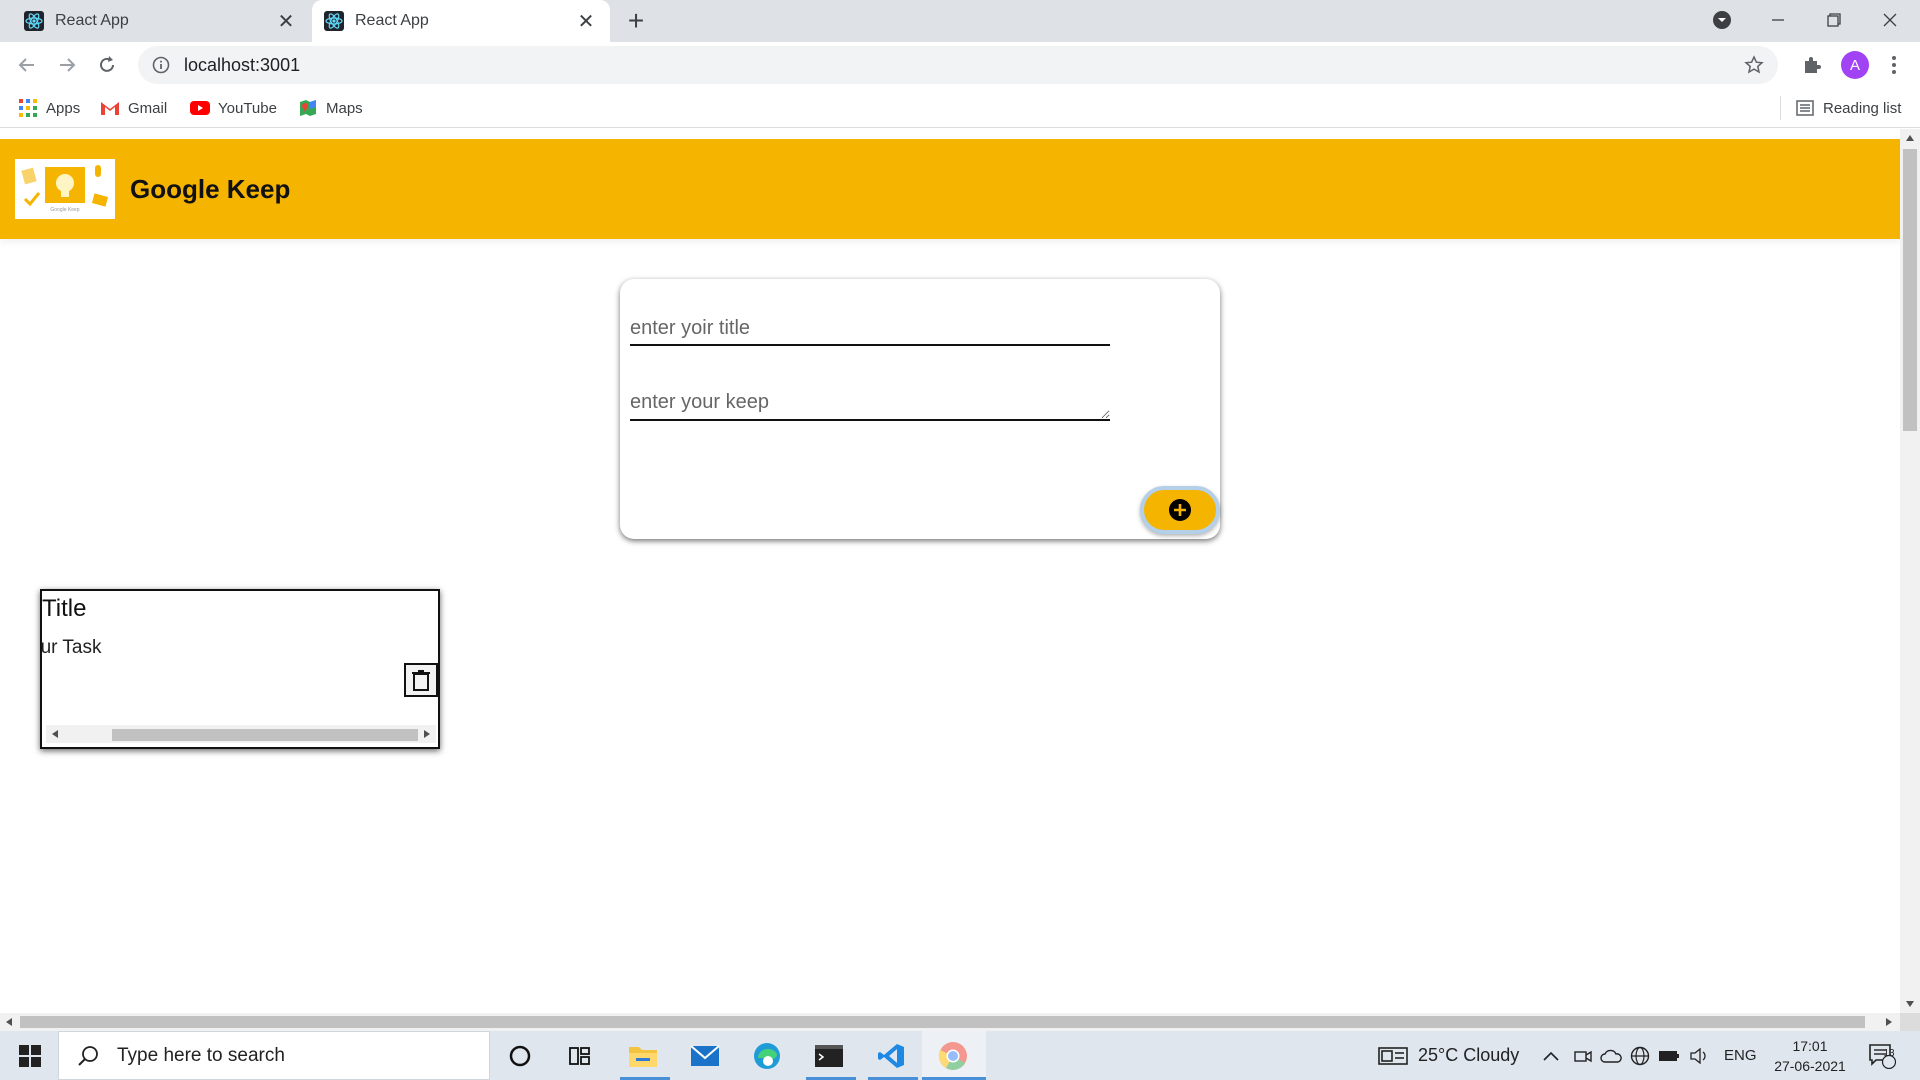  What do you see at coordinates (1862, 108) in the screenshot?
I see `reading-list-label: Reading list` at bounding box center [1862, 108].